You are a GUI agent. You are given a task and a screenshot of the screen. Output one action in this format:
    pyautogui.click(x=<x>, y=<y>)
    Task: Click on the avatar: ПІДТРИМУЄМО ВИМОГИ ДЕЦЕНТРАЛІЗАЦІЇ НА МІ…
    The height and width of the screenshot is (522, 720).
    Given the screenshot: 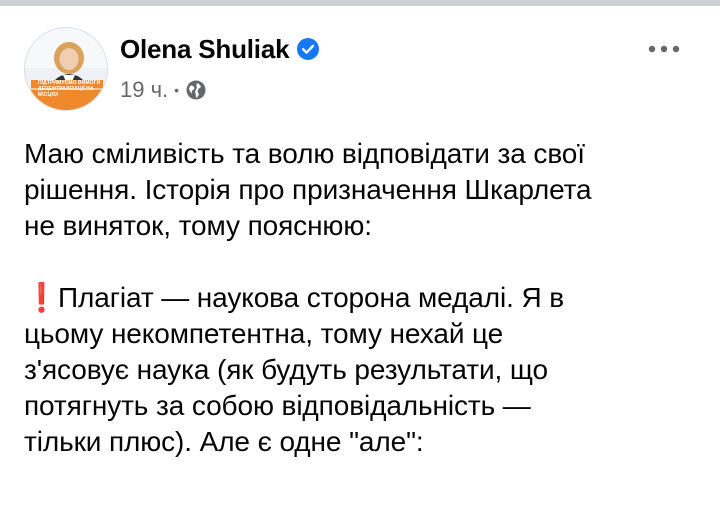 What is the action you would take?
    pyautogui.click(x=66, y=69)
    